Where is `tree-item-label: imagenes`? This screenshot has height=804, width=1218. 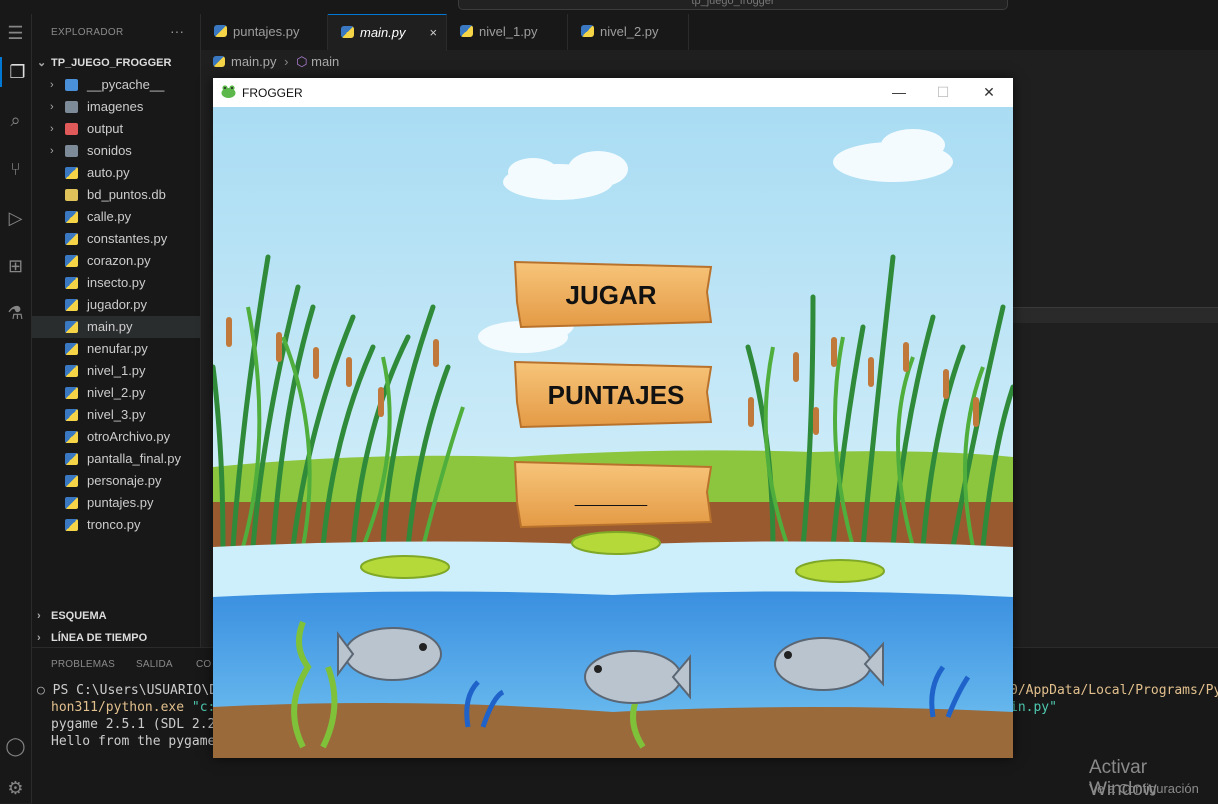
tree-item-label: imagenes is located at coordinates (115, 106).